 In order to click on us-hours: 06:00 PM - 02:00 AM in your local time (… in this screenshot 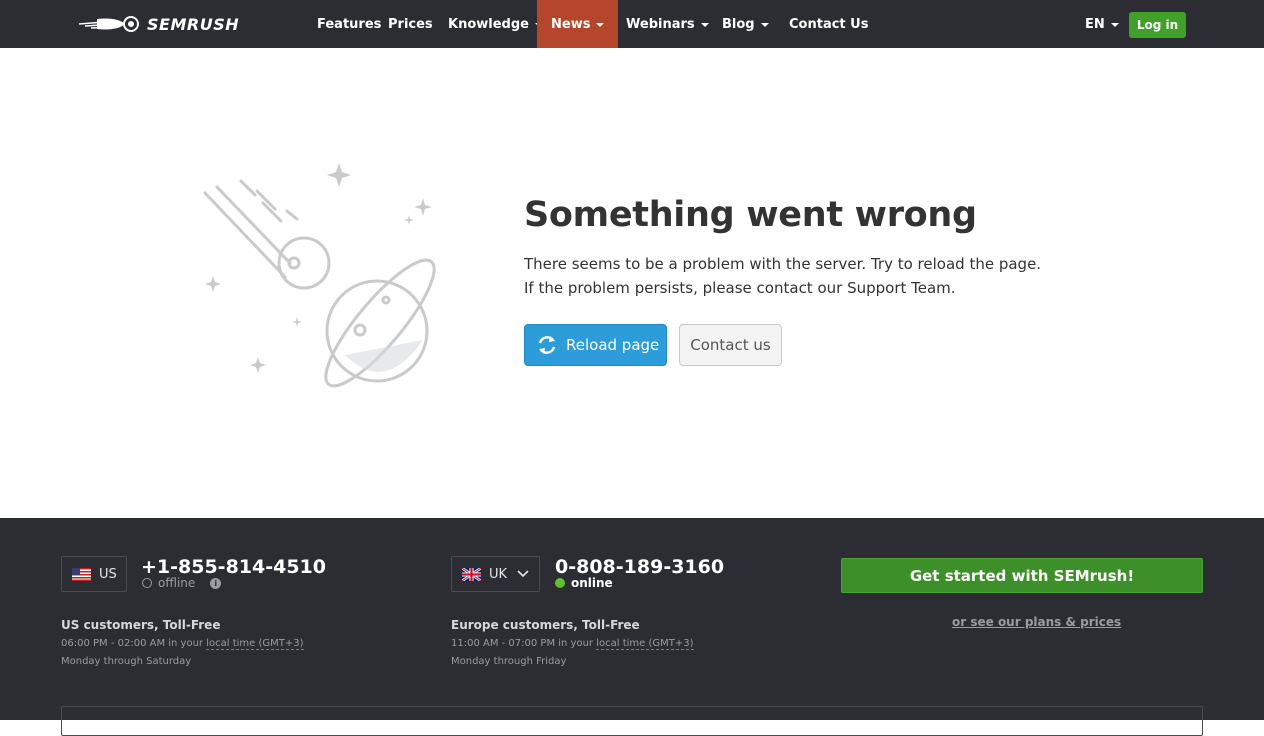, I will do `click(182, 644)`.